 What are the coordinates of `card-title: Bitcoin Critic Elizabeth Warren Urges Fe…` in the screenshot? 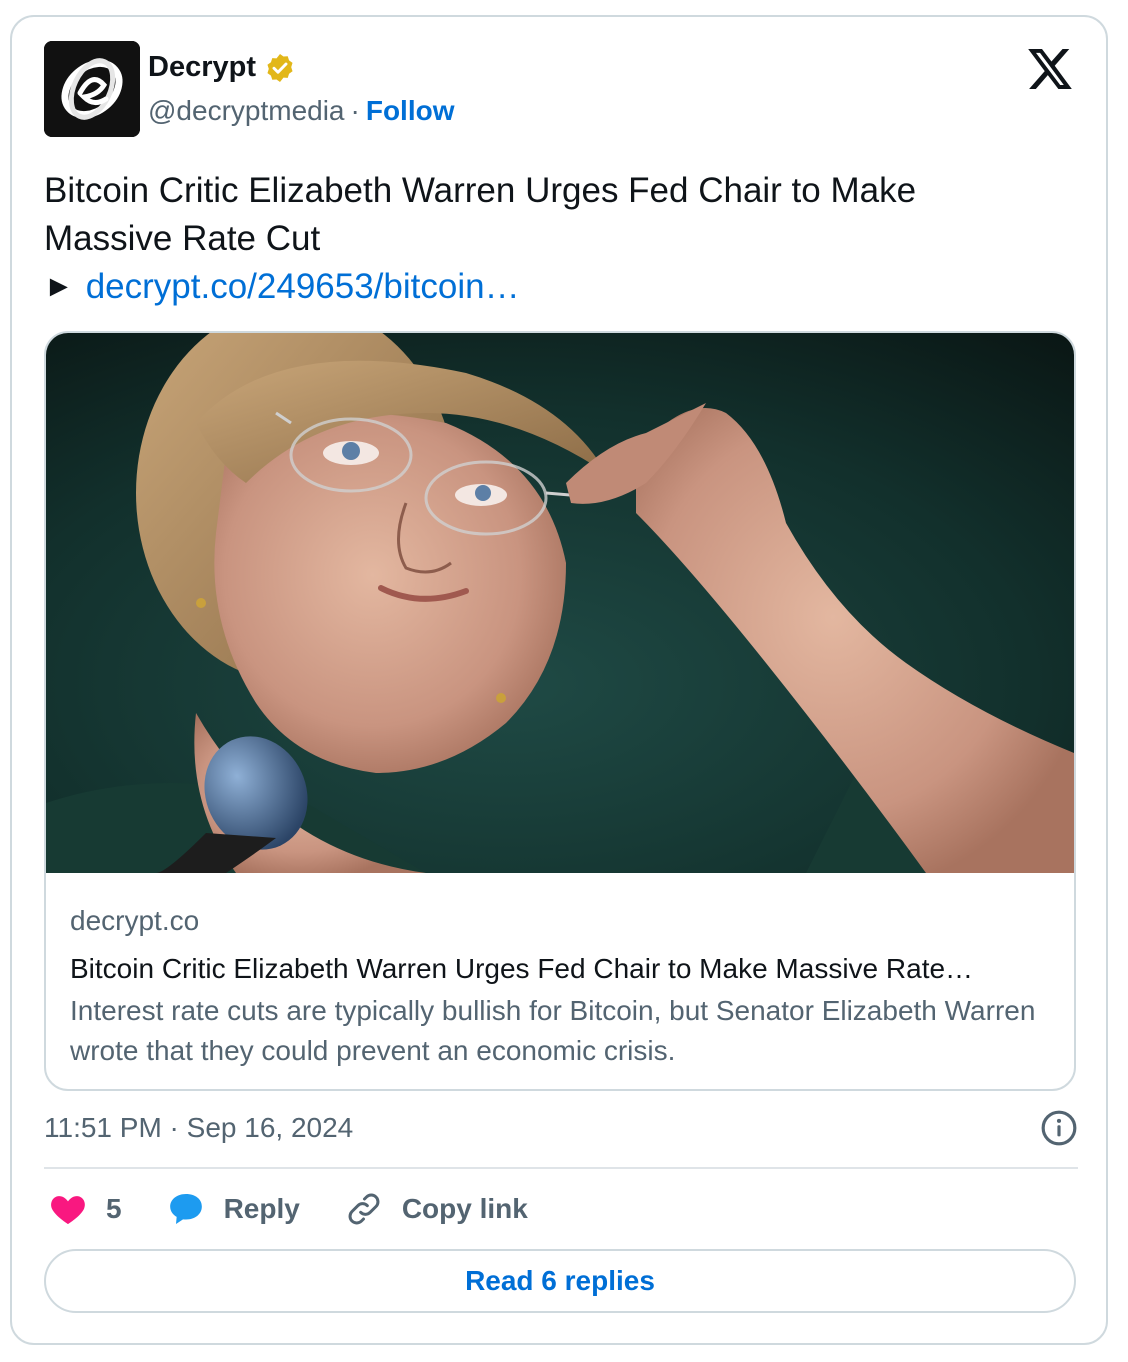 It's located at (522, 968).